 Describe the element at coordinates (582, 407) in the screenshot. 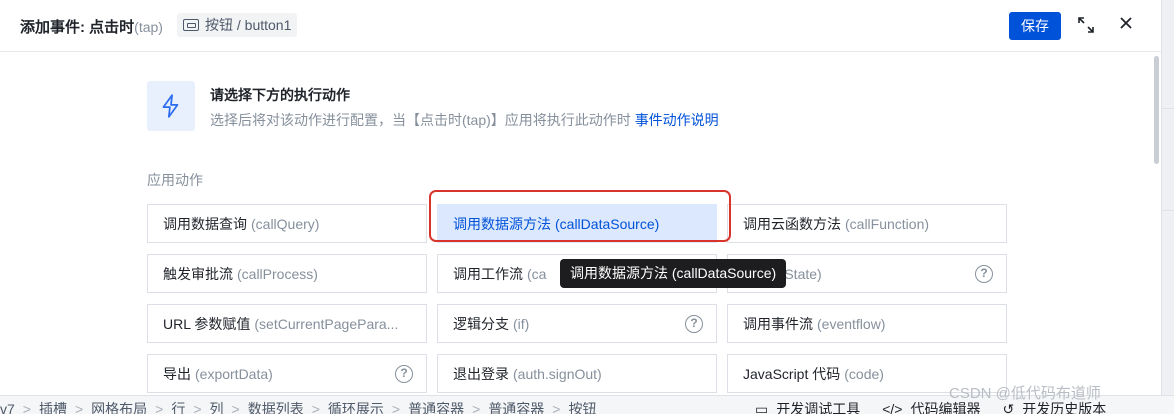

I see `breadcrumb-item: 按钮` at that location.